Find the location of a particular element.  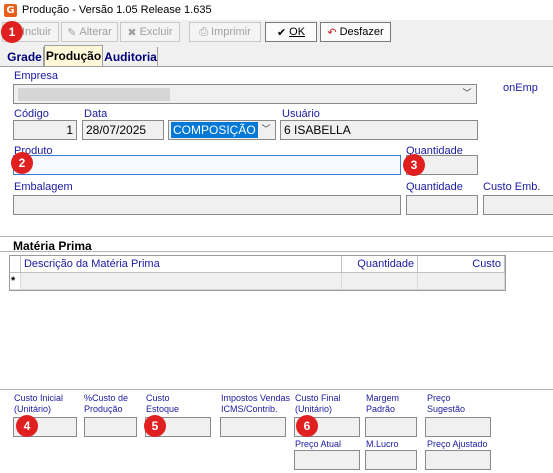

grid-cell-custo is located at coordinates (461, 281).